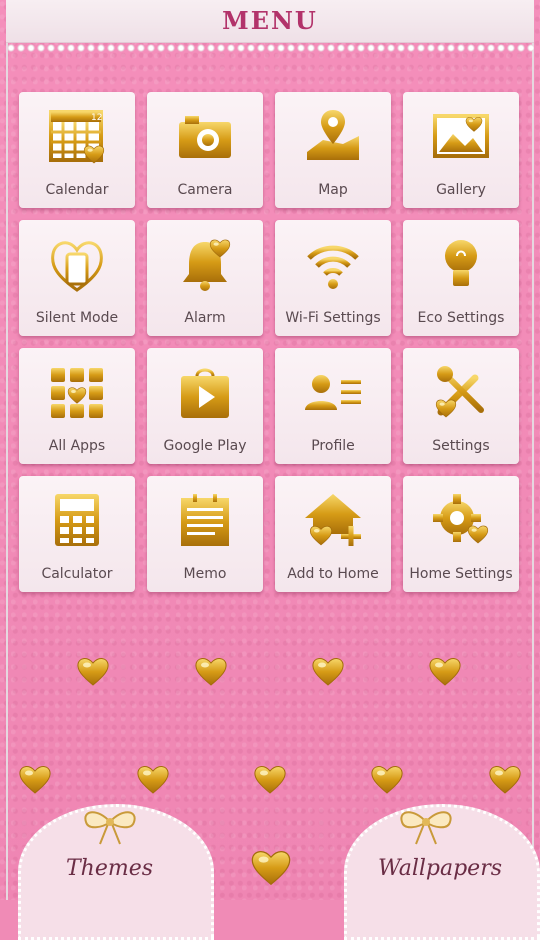 The width and height of the screenshot is (540, 940). What do you see at coordinates (333, 190) in the screenshot?
I see `app-label: Map` at bounding box center [333, 190].